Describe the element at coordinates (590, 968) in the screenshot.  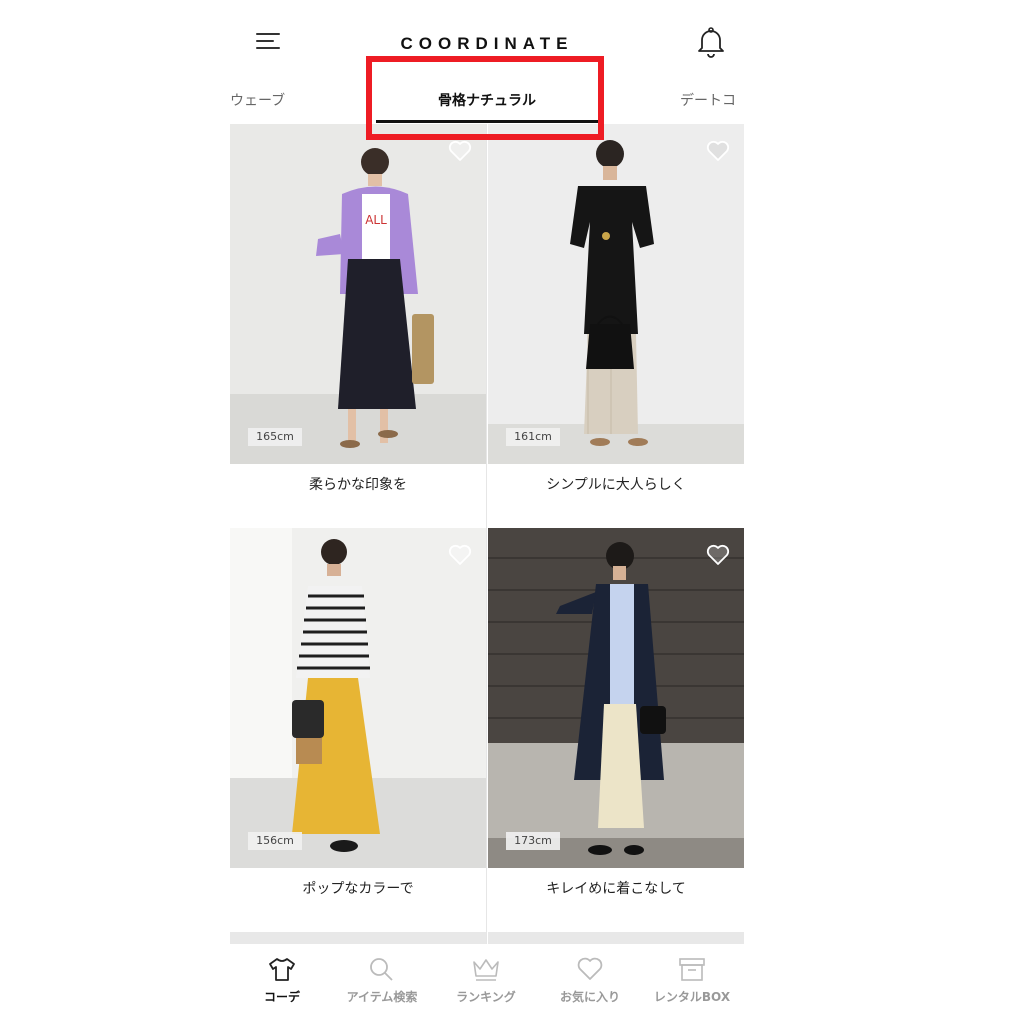
I see `heart-icon` at that location.